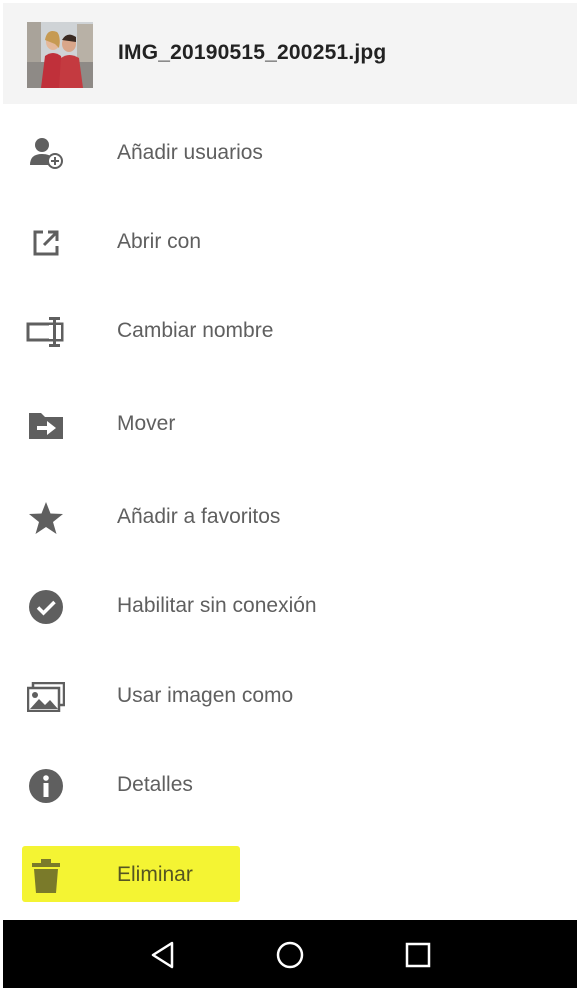  Describe the element at coordinates (46, 154) in the screenshot. I see `add-person-icon` at that location.